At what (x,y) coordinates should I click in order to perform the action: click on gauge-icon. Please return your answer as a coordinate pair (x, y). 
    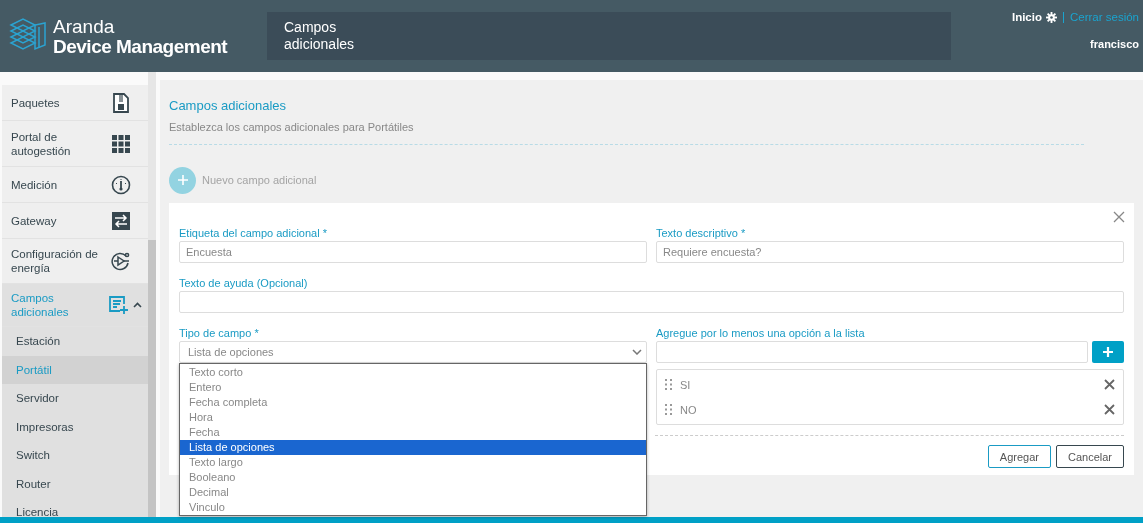
    Looking at the image, I should click on (121, 184).